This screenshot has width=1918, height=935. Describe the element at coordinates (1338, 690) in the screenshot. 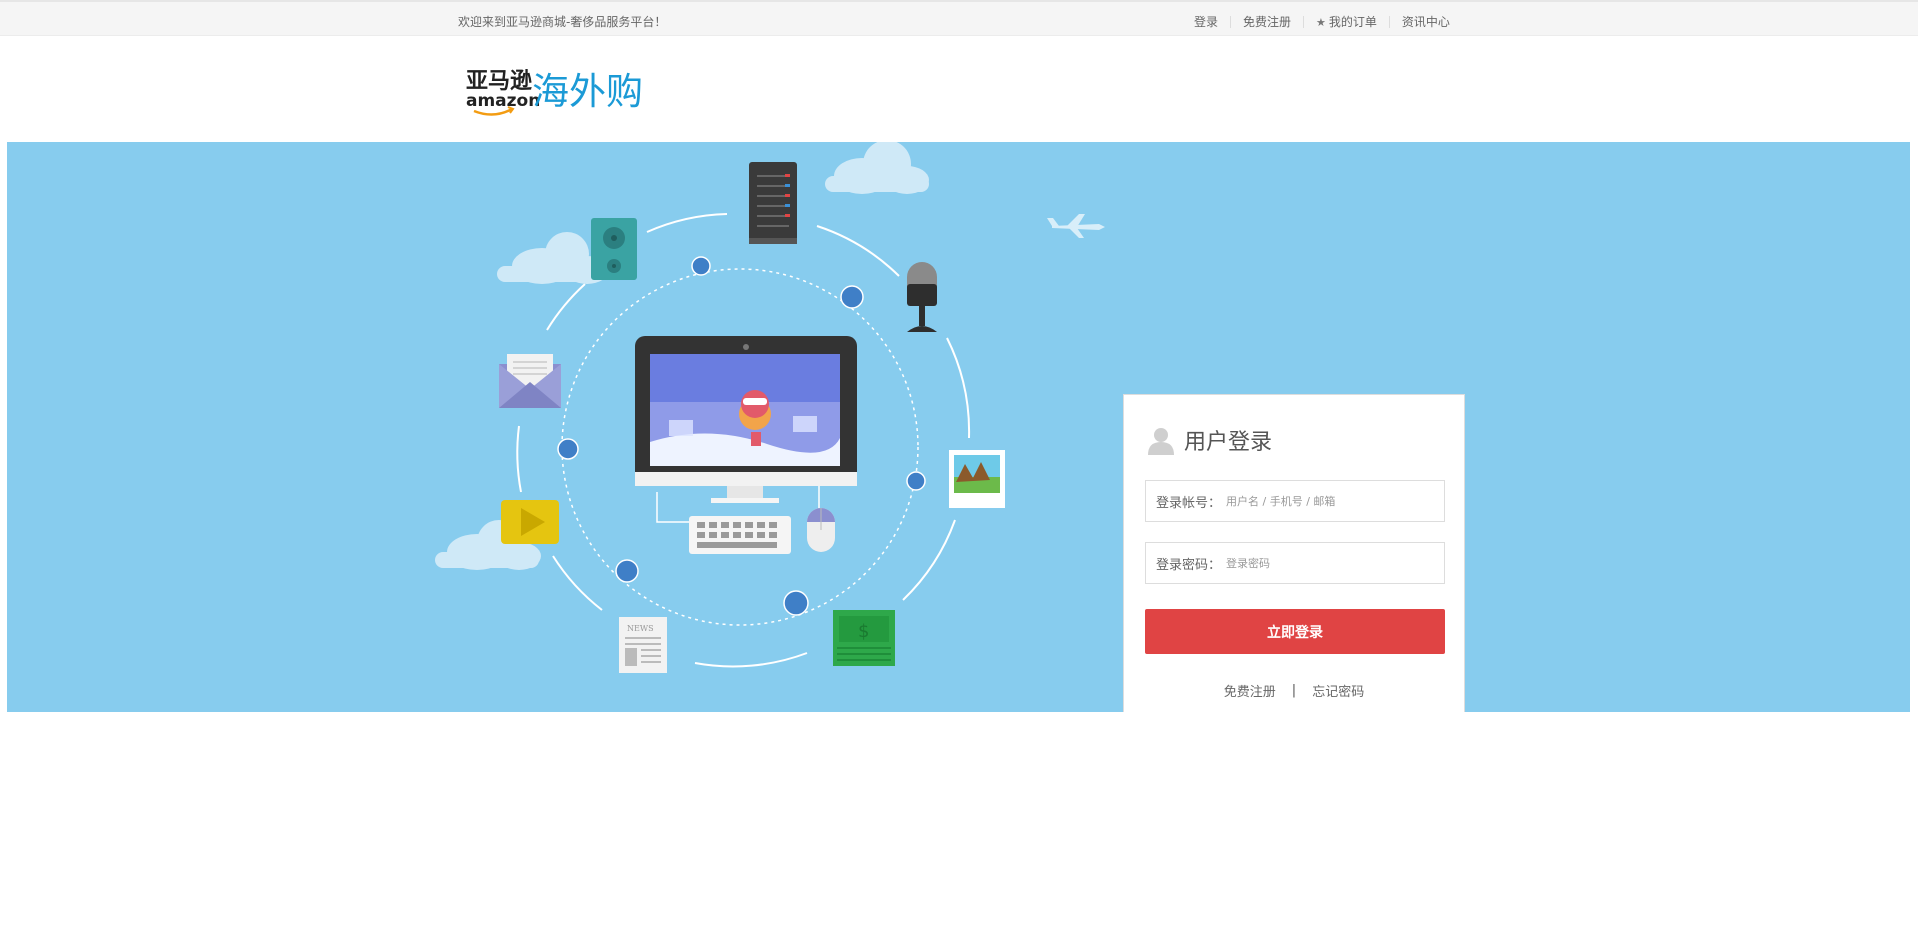

I see `forgot-password-link: 忘记密码` at that location.